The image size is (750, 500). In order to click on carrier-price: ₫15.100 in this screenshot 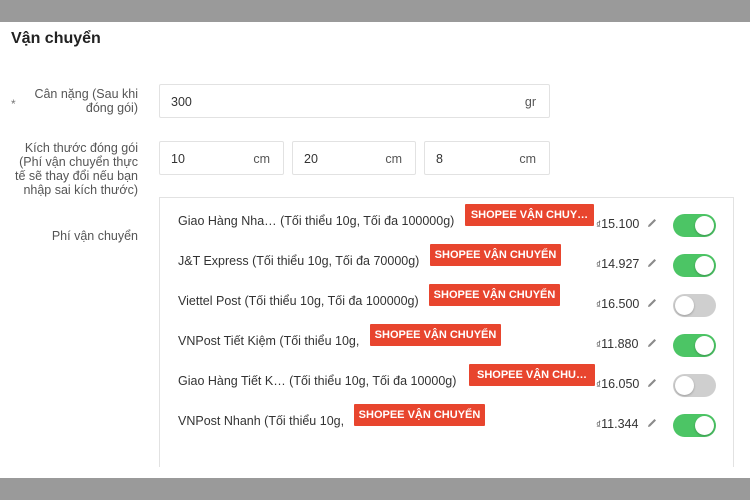, I will do `click(617, 224)`.